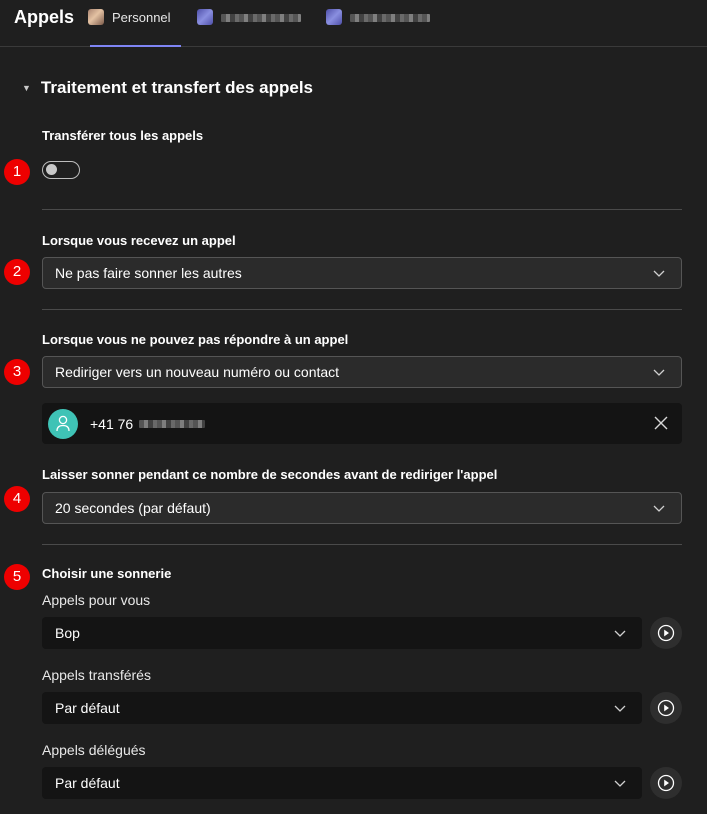  What do you see at coordinates (133, 508) in the screenshot?
I see `dropdown-value: 20 secondes (par défaut)` at bounding box center [133, 508].